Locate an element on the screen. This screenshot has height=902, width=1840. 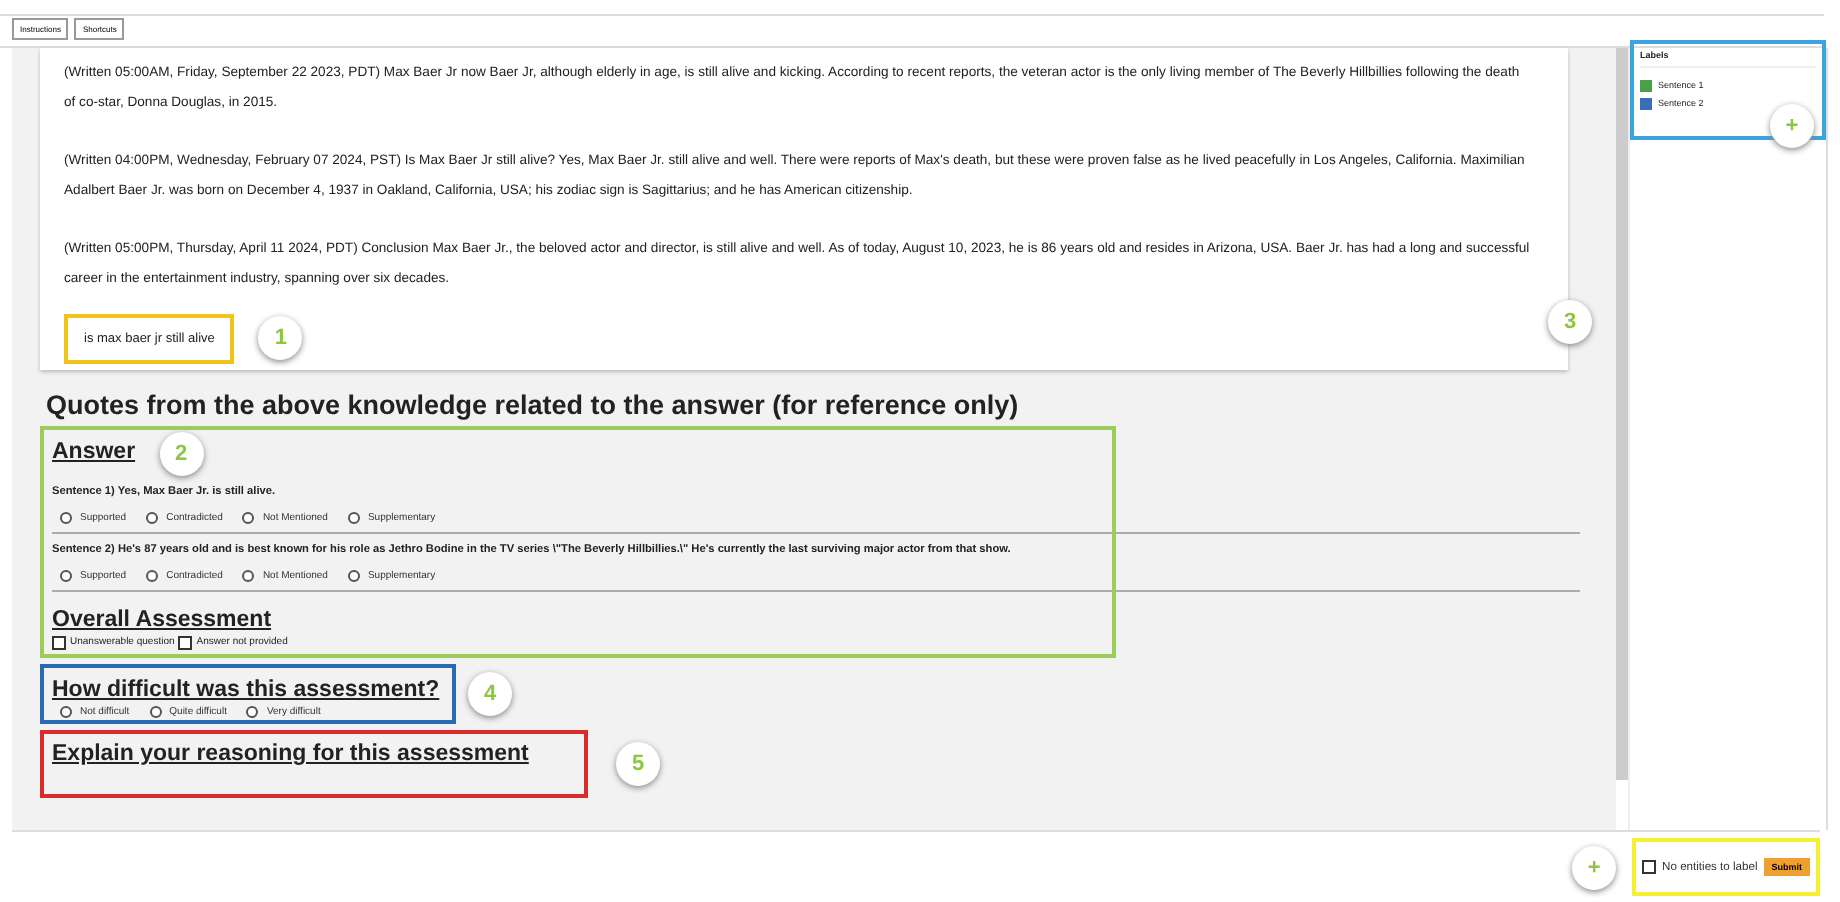
reasoning-heading: Explain your reasoning for this assessment is located at coordinates (290, 754).